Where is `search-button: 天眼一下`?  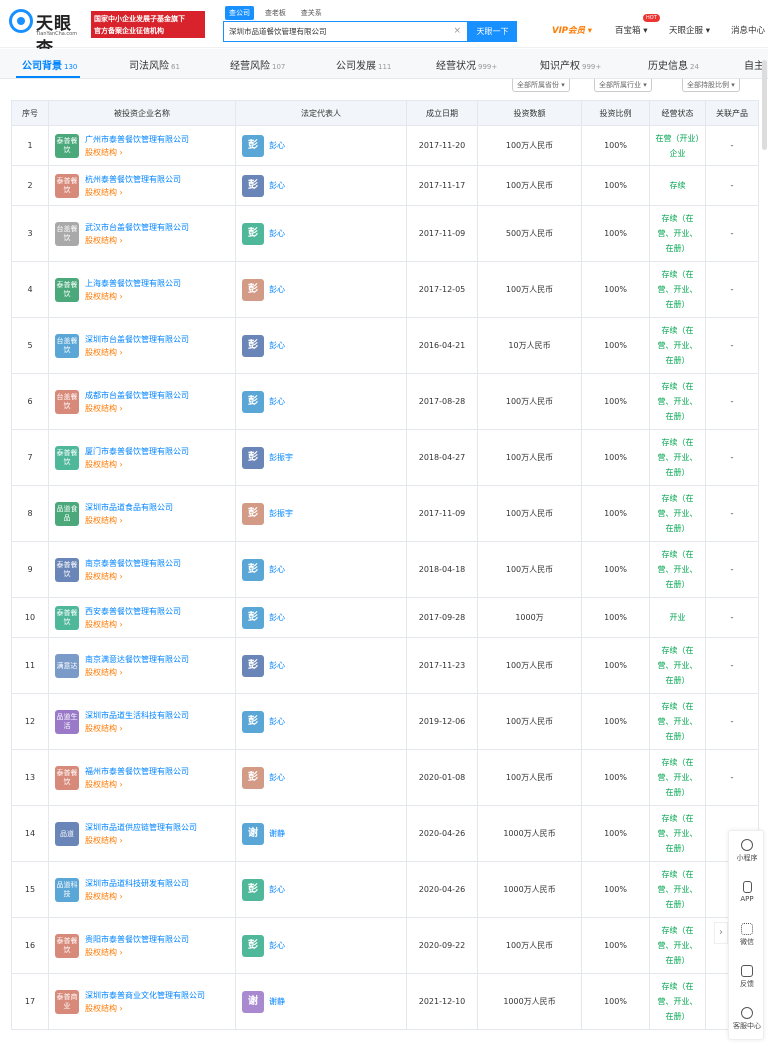 search-button: 天眼一下 is located at coordinates (492, 31).